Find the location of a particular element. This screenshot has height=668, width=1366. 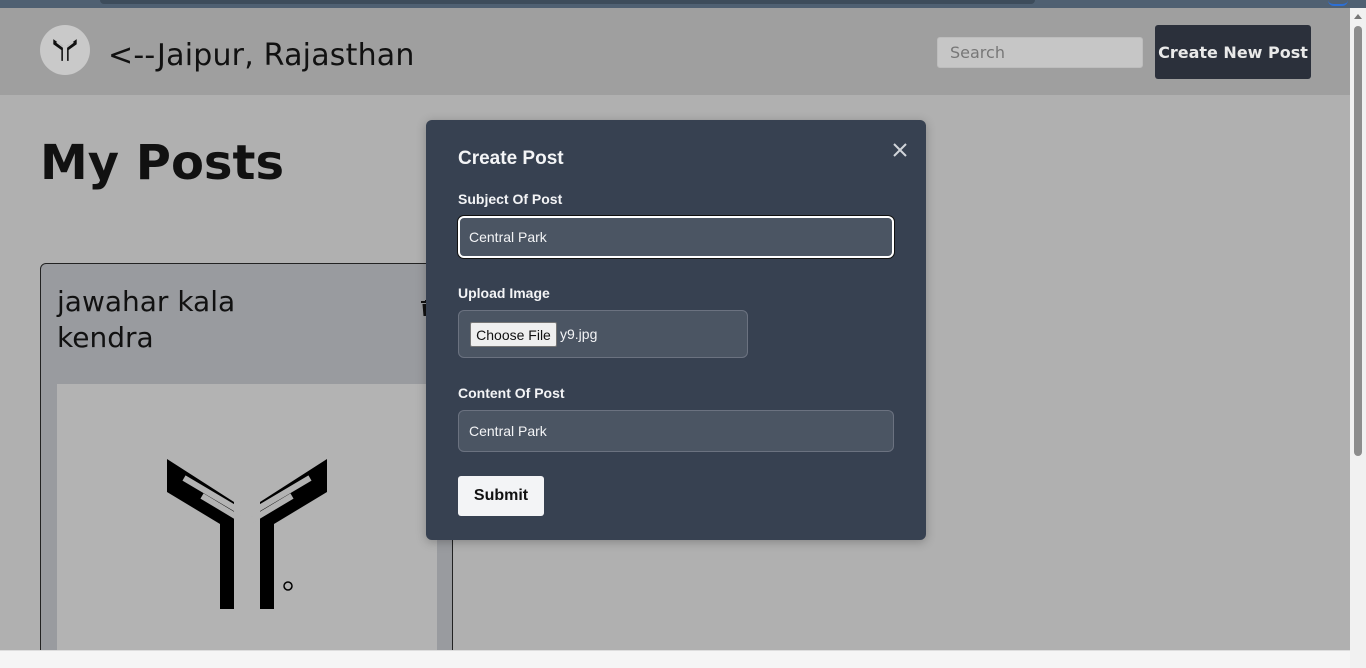

post-image is located at coordinates (247, 526).